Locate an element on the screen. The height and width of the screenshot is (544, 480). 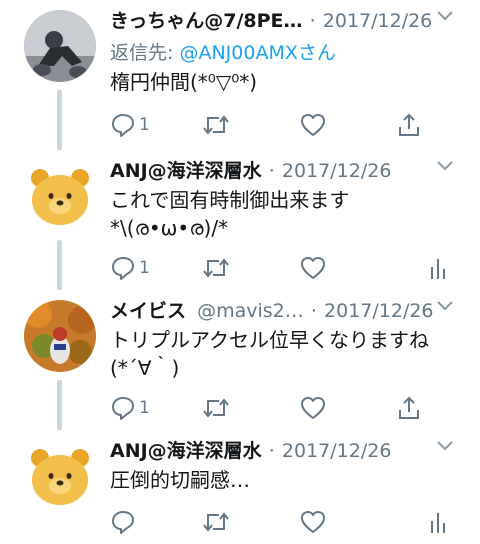
tweet-header: メイビス @mavis2… · 2017/12/26 is located at coordinates (295, 310).